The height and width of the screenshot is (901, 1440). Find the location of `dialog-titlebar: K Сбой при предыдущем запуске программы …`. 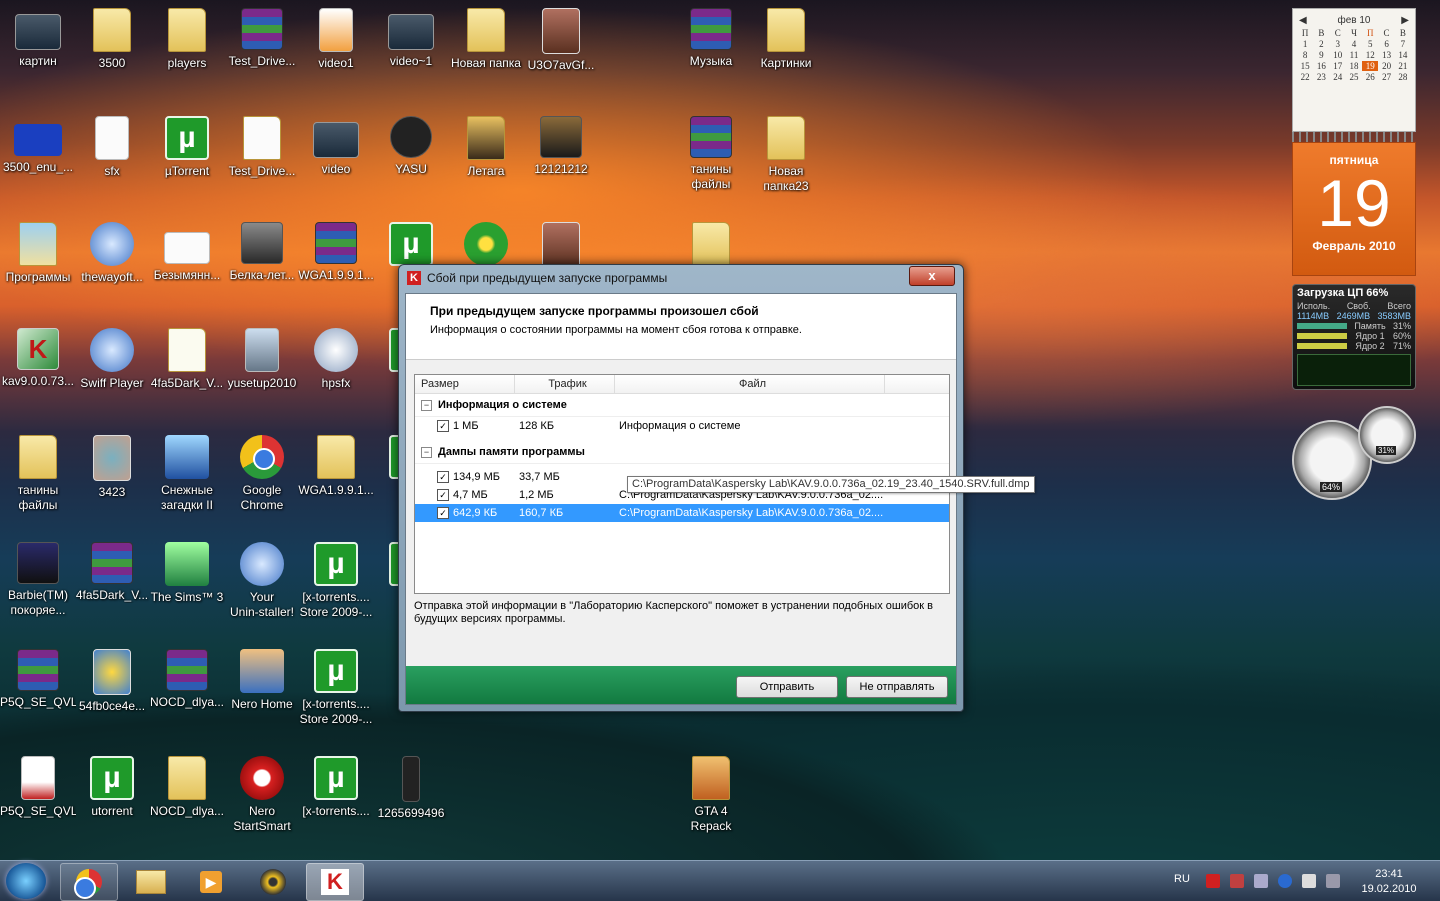

dialog-titlebar: K Сбой при предыдущем запуске программы … is located at coordinates (681, 278).